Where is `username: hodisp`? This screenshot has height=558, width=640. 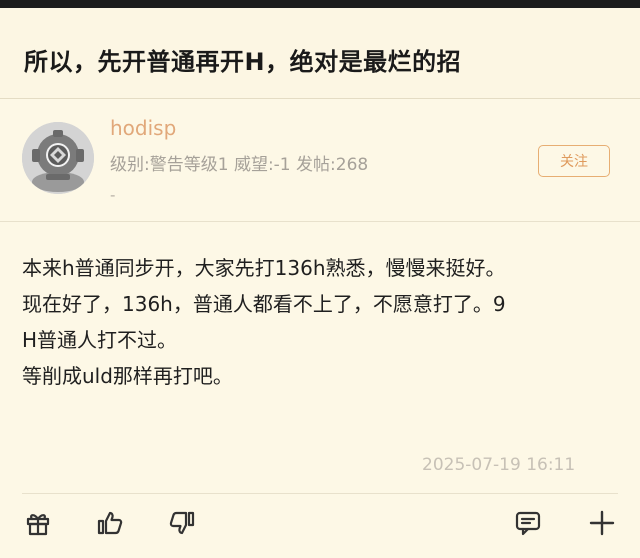 username: hodisp is located at coordinates (143, 128).